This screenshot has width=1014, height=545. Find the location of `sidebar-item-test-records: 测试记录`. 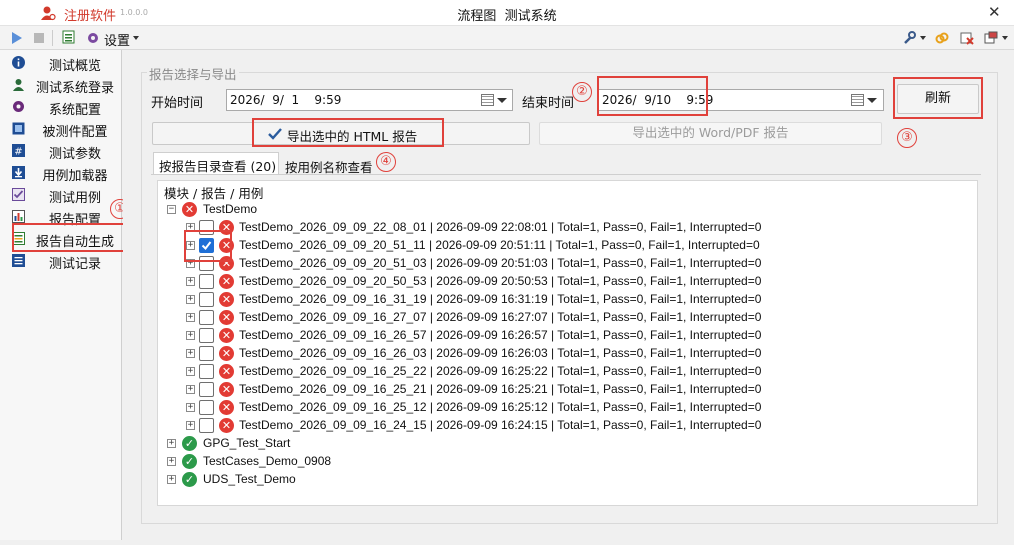

sidebar-item-test-records: 测试记录 is located at coordinates (63, 261).